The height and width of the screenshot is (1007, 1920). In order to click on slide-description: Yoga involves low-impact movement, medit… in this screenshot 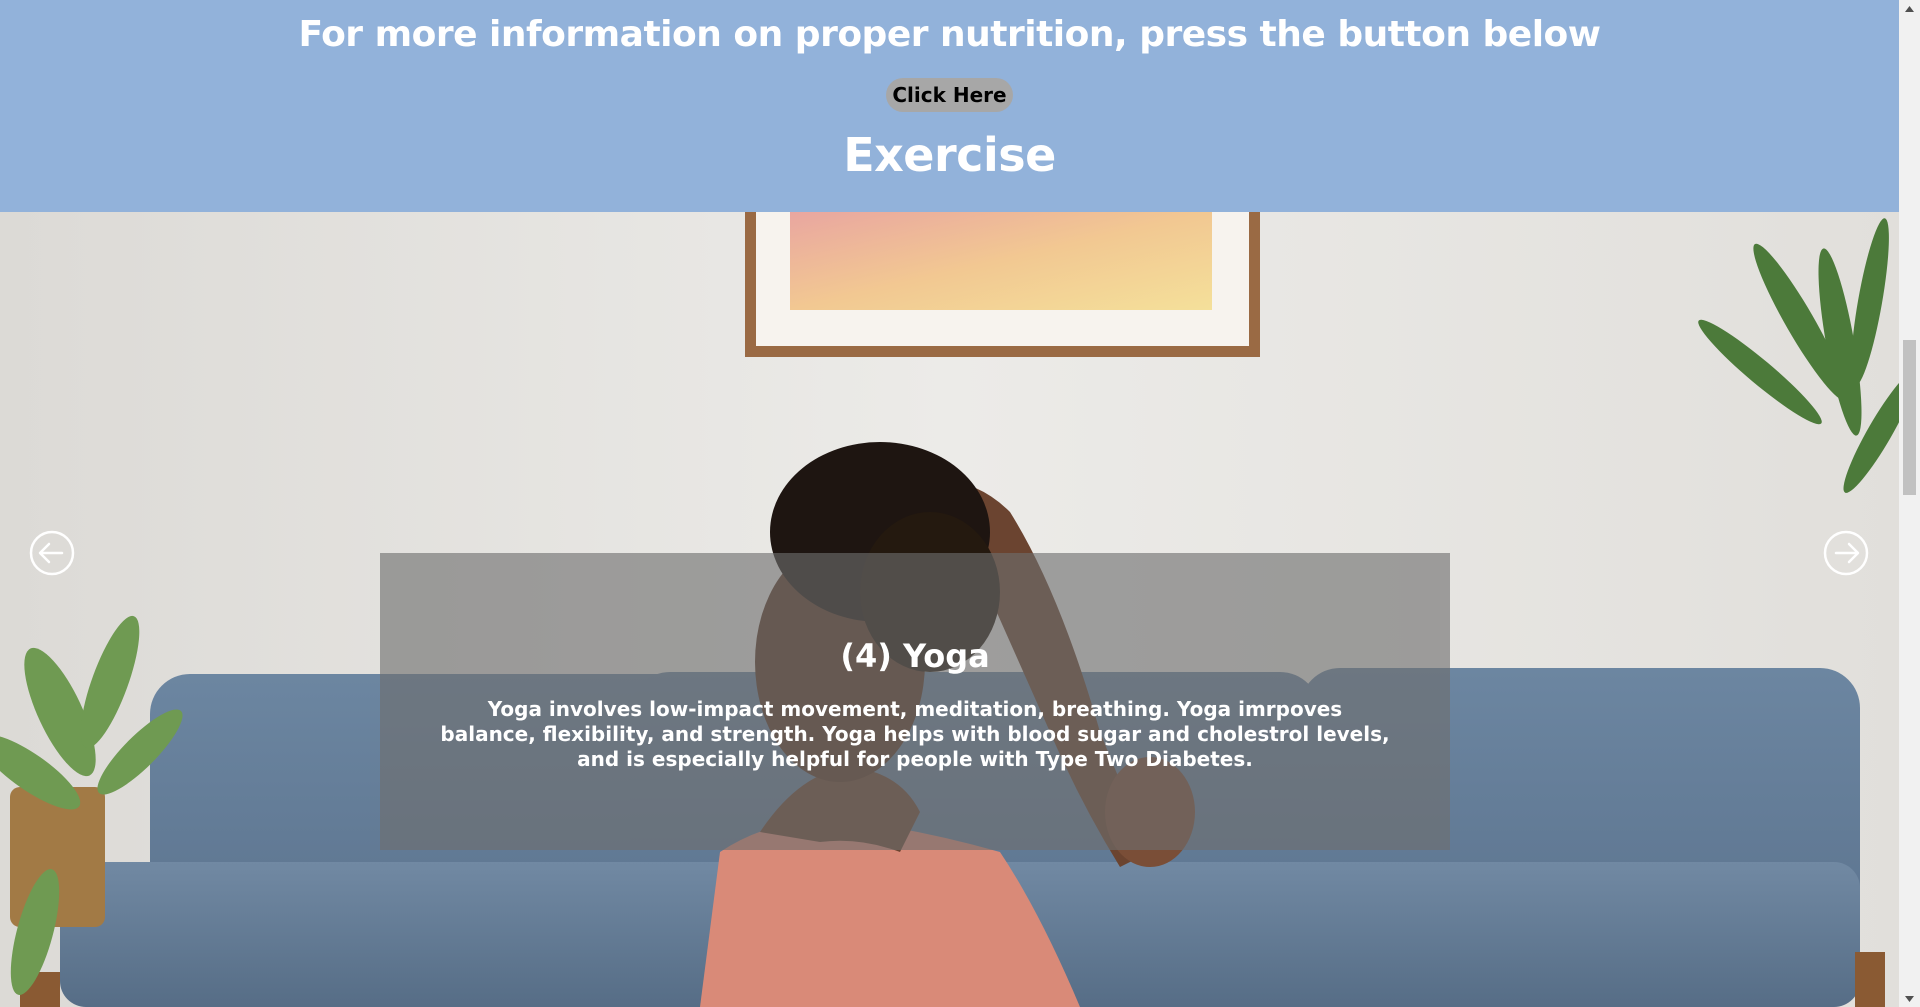, I will do `click(915, 734)`.